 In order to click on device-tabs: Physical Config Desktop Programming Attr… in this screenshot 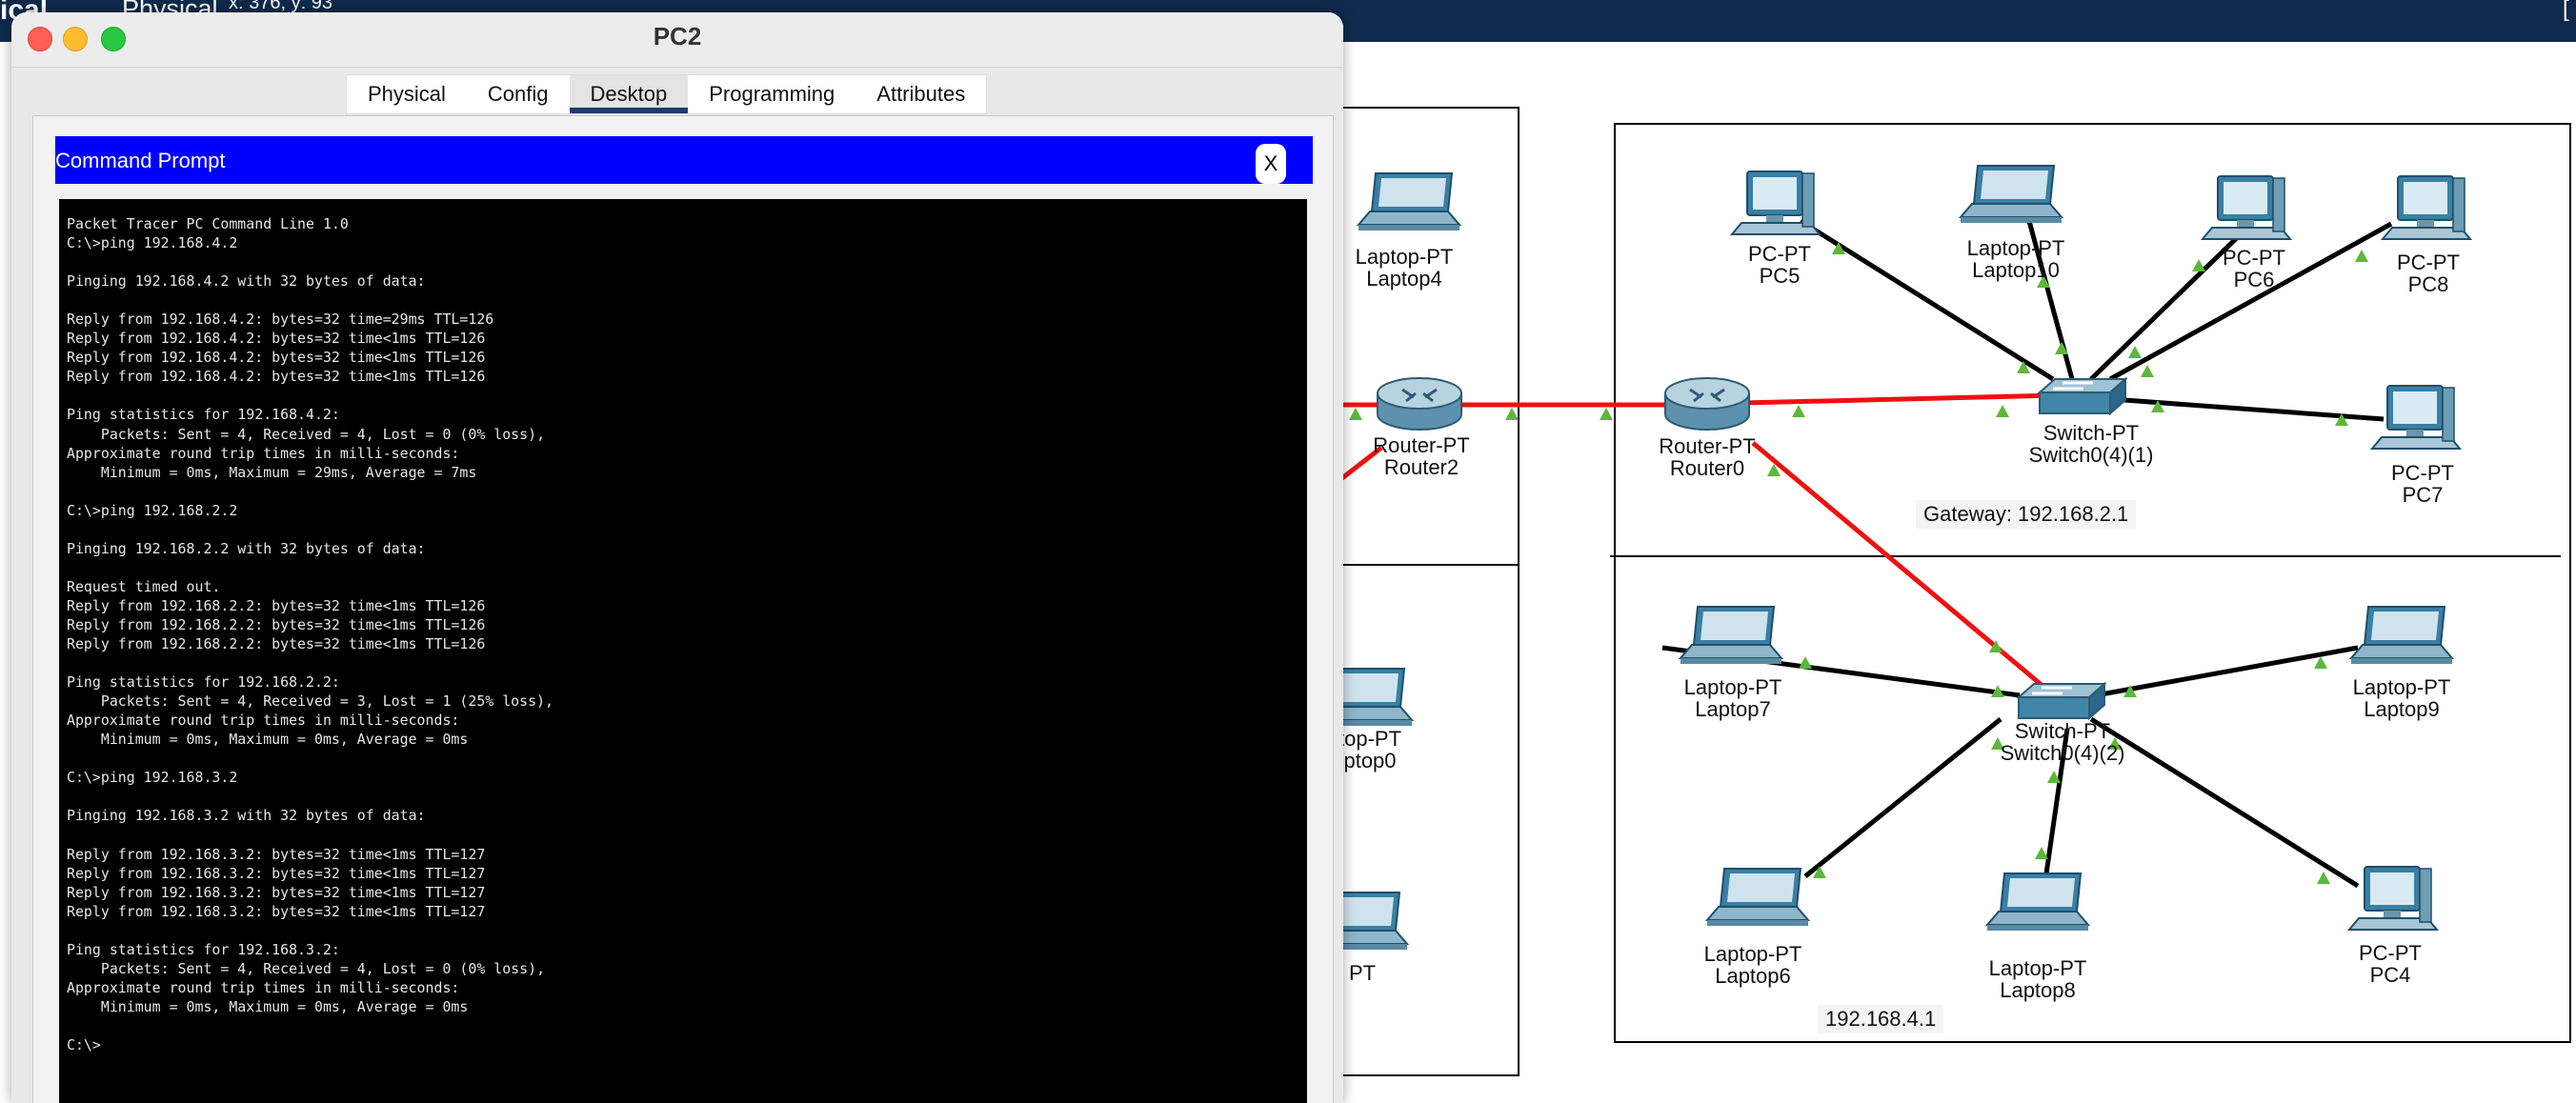, I will do `click(667, 94)`.